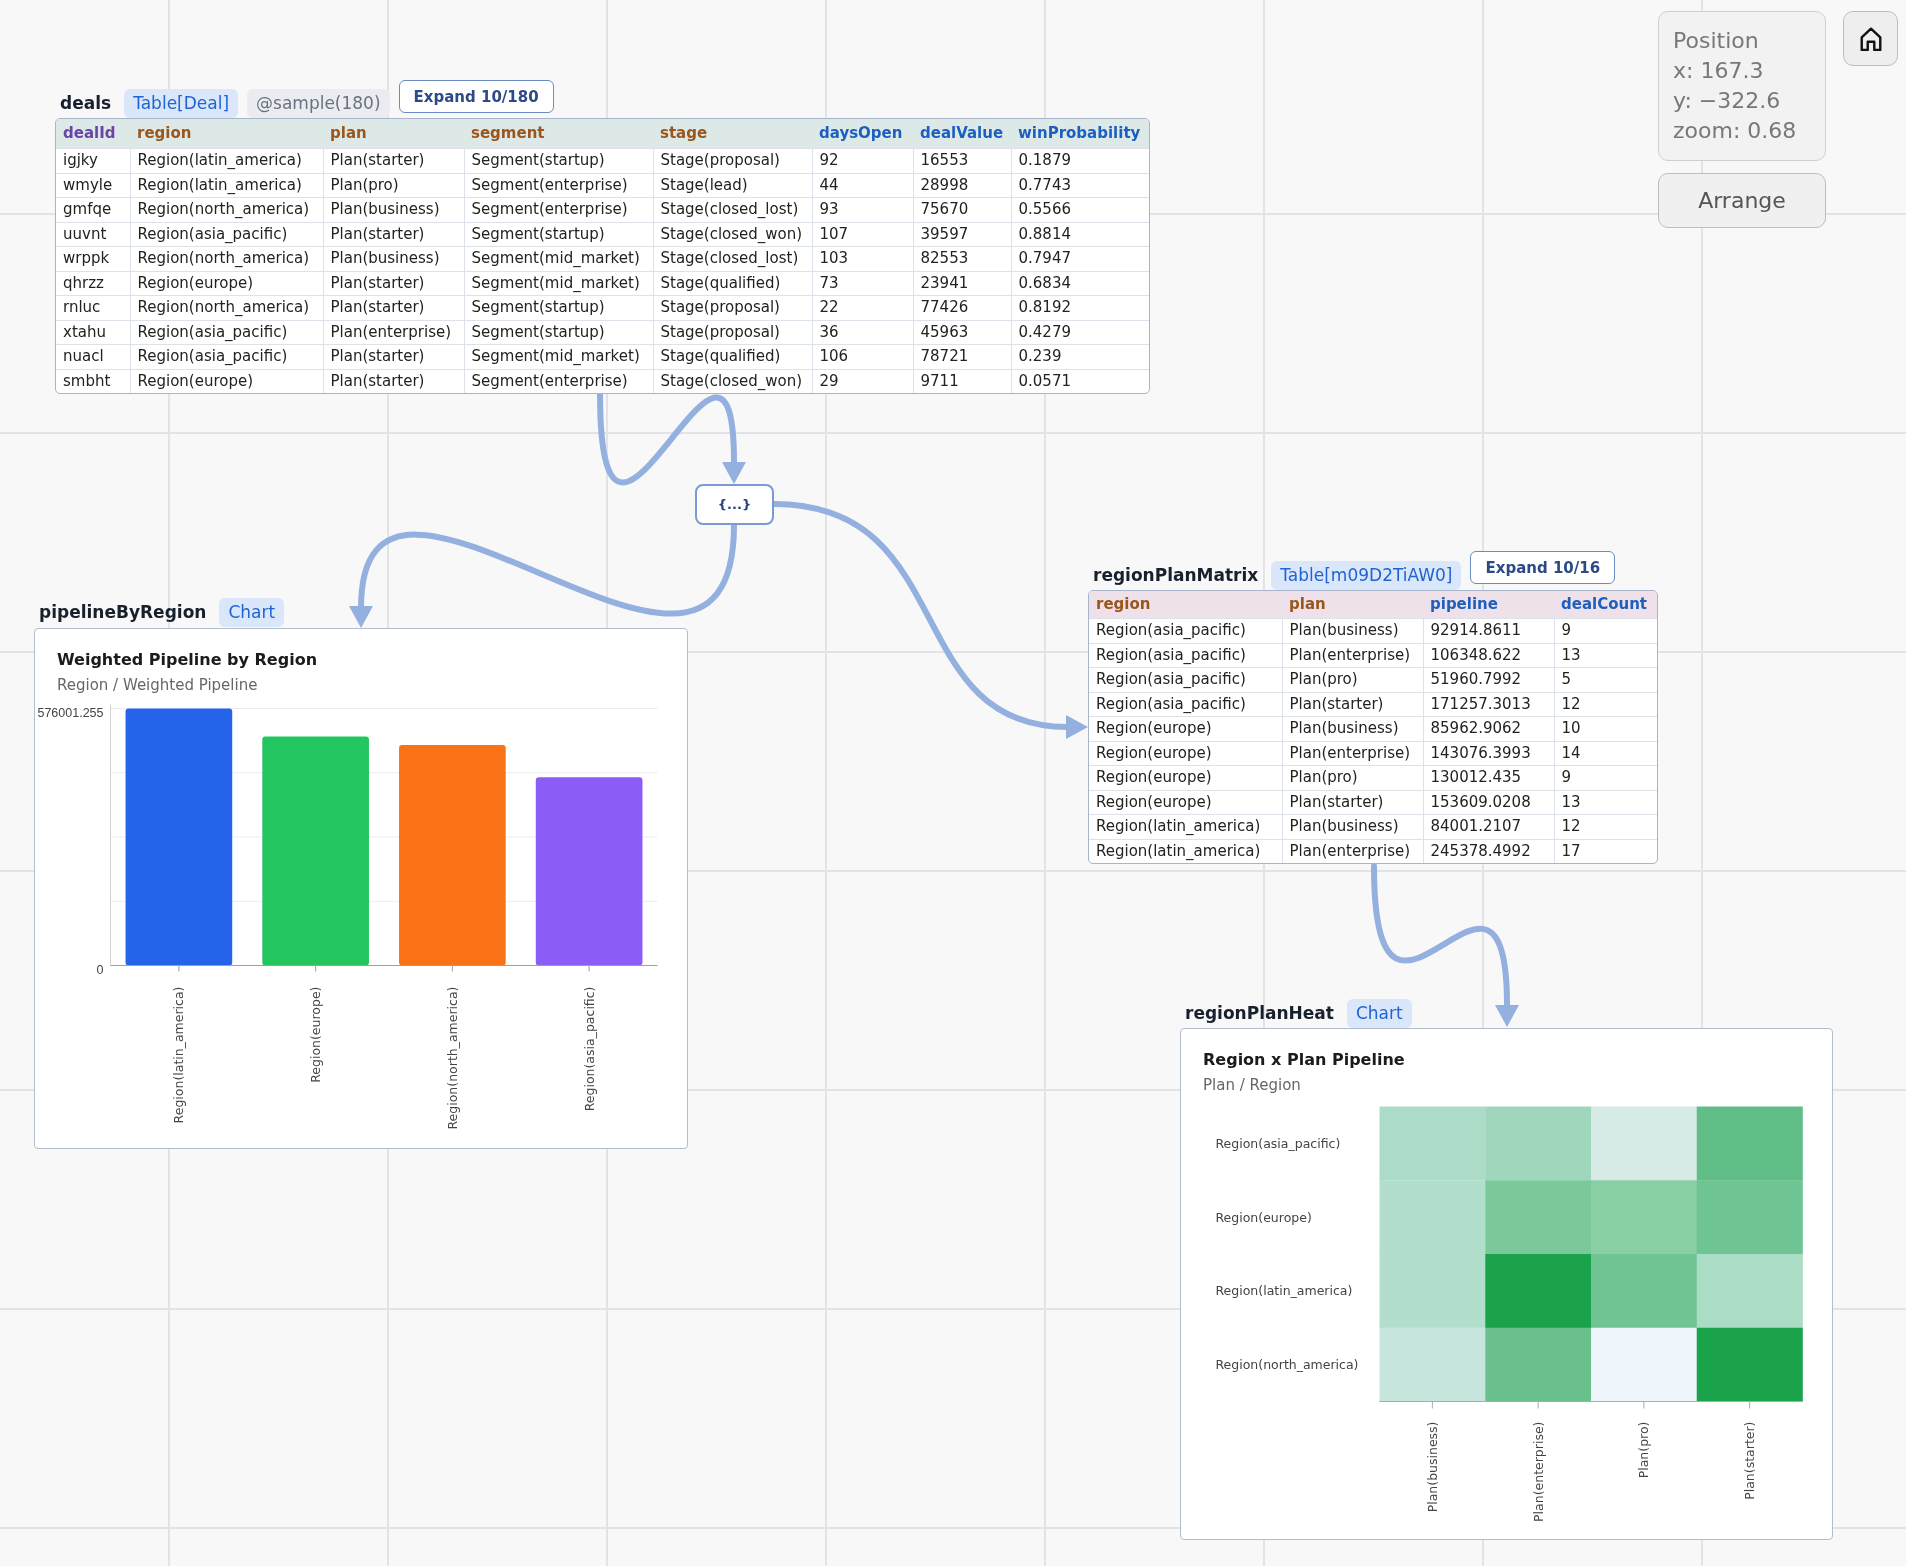  Describe the element at coordinates (452, 1058) in the screenshot. I see `axis-label: Region(north_america)` at that location.